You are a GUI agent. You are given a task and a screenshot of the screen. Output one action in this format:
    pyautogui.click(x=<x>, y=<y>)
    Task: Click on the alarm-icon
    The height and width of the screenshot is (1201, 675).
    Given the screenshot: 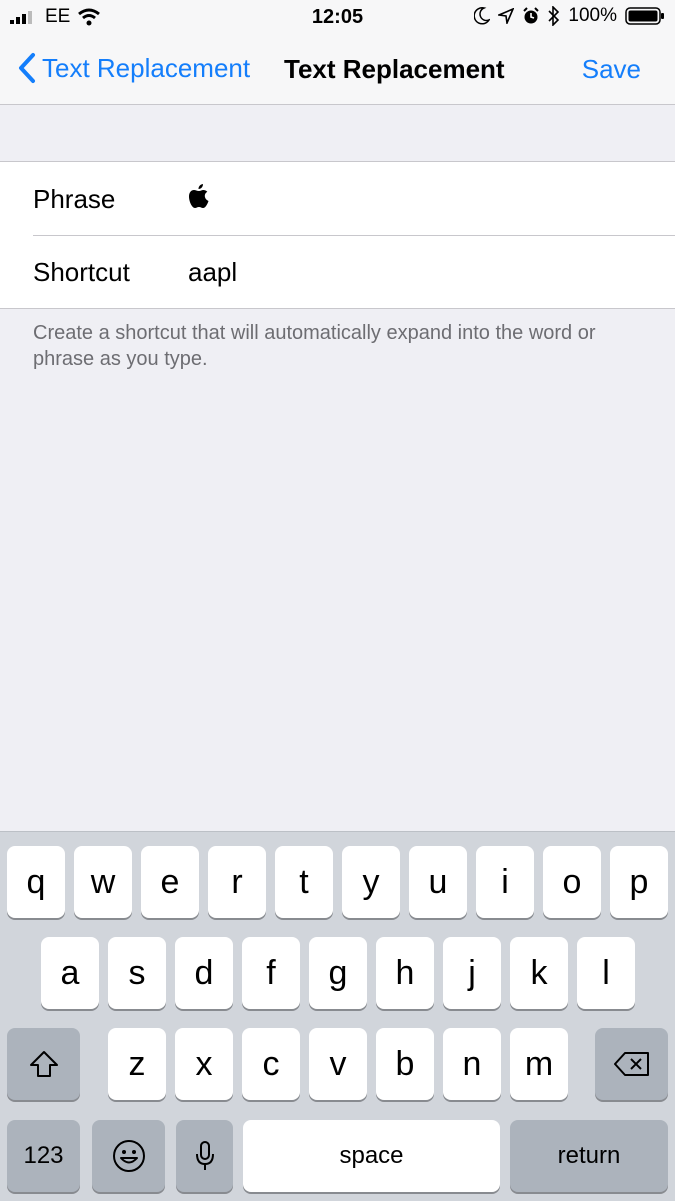 What is the action you would take?
    pyautogui.click(x=531, y=15)
    